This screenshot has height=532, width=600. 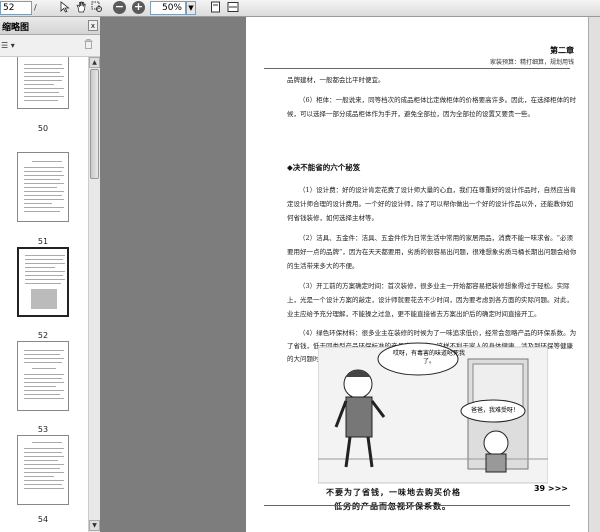 What do you see at coordinates (43, 335) in the screenshot?
I see `thumbnail-label: 52` at bounding box center [43, 335].